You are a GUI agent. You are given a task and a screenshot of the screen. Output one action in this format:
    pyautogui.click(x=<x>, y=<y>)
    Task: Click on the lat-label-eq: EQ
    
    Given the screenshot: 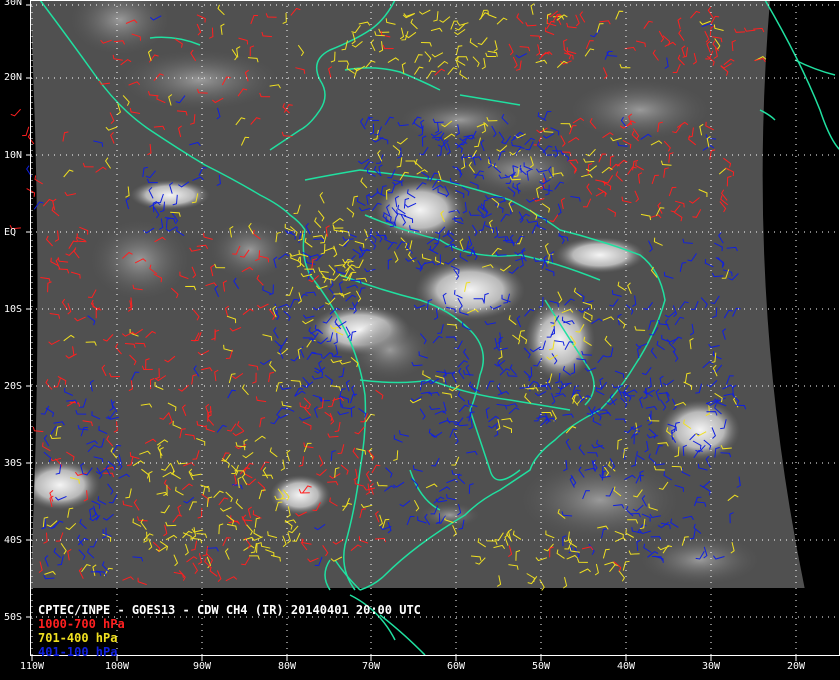 What is the action you would take?
    pyautogui.click(x=10, y=232)
    